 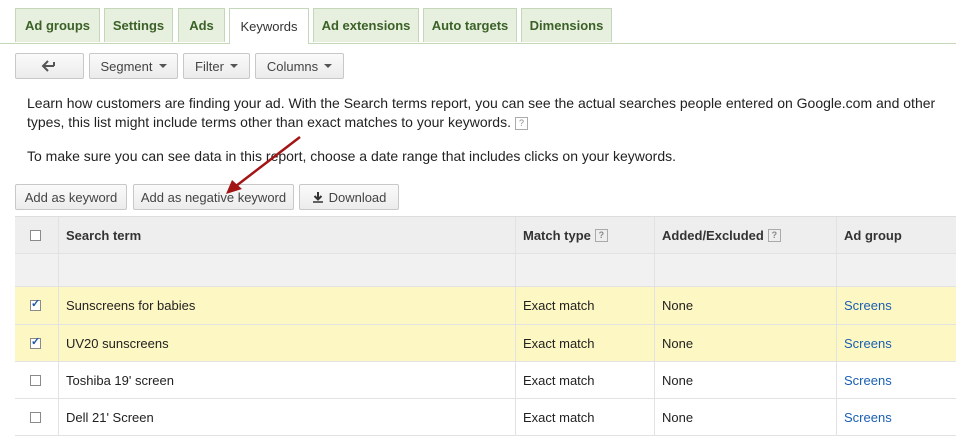 I want to click on segment-label: Segment, so click(x=126, y=66).